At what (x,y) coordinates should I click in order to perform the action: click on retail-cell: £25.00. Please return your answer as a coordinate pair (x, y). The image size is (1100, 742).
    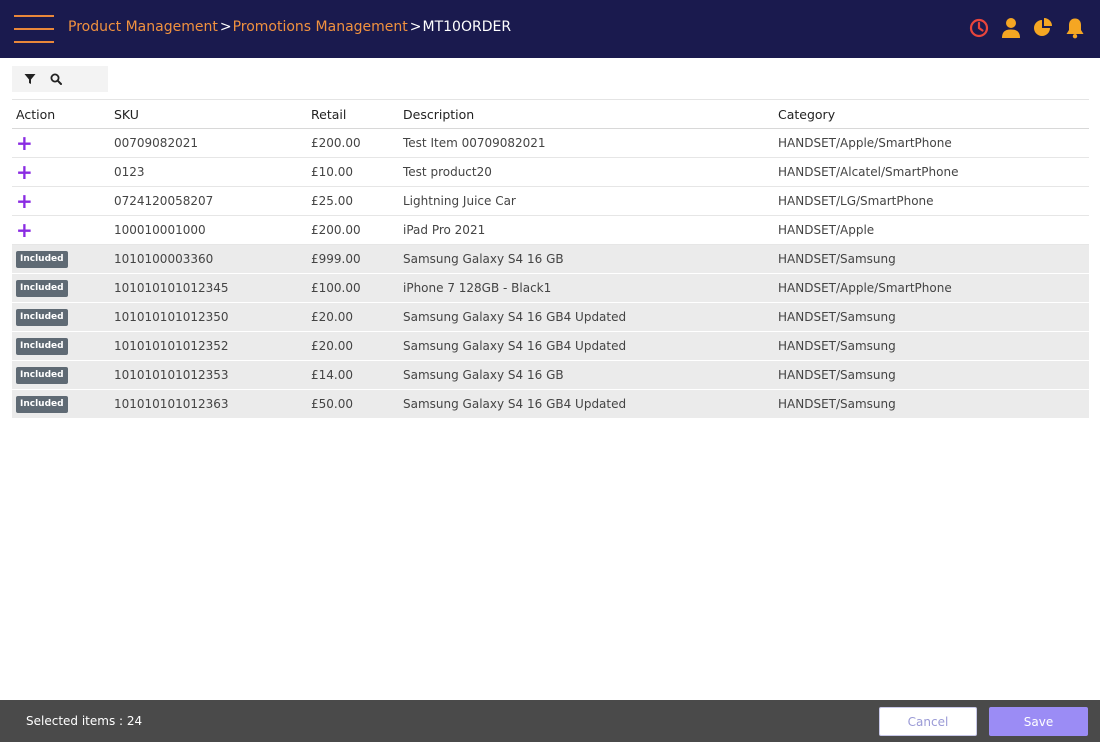
    Looking at the image, I should click on (353, 201).